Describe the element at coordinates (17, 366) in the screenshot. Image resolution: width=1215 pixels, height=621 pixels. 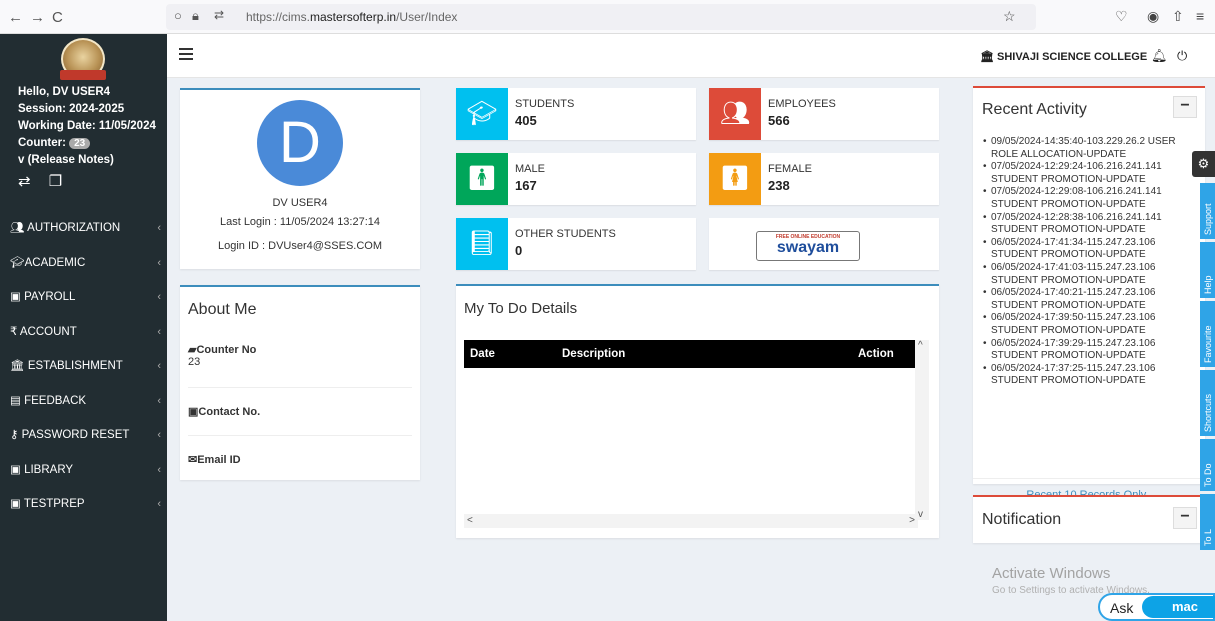
I see `institution-icon: 🏛︎` at that location.